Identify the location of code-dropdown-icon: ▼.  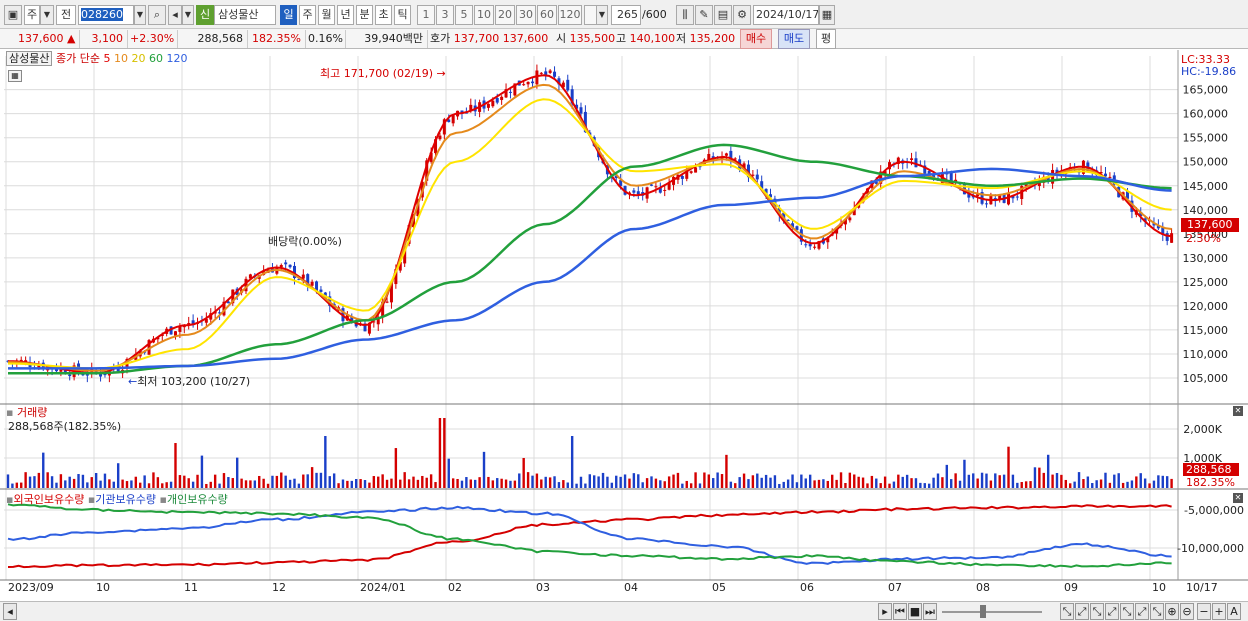
(140, 15).